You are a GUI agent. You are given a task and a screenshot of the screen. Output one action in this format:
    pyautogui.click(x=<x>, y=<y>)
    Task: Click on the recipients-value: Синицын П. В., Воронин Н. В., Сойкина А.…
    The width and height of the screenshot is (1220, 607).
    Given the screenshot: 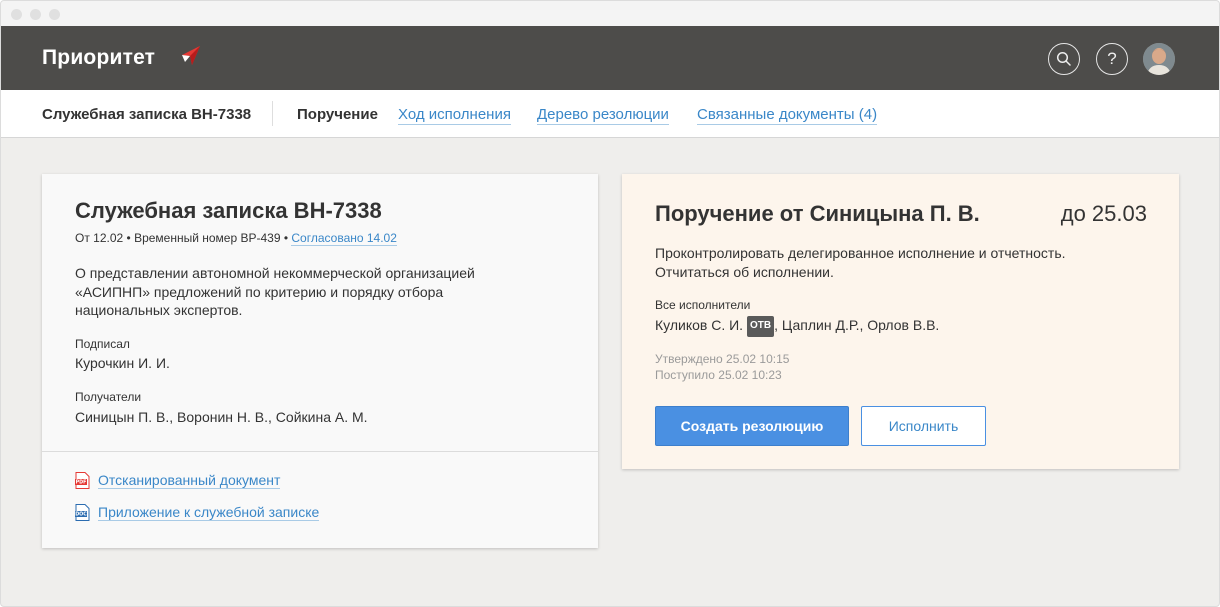 What is the action you would take?
    pyautogui.click(x=221, y=417)
    